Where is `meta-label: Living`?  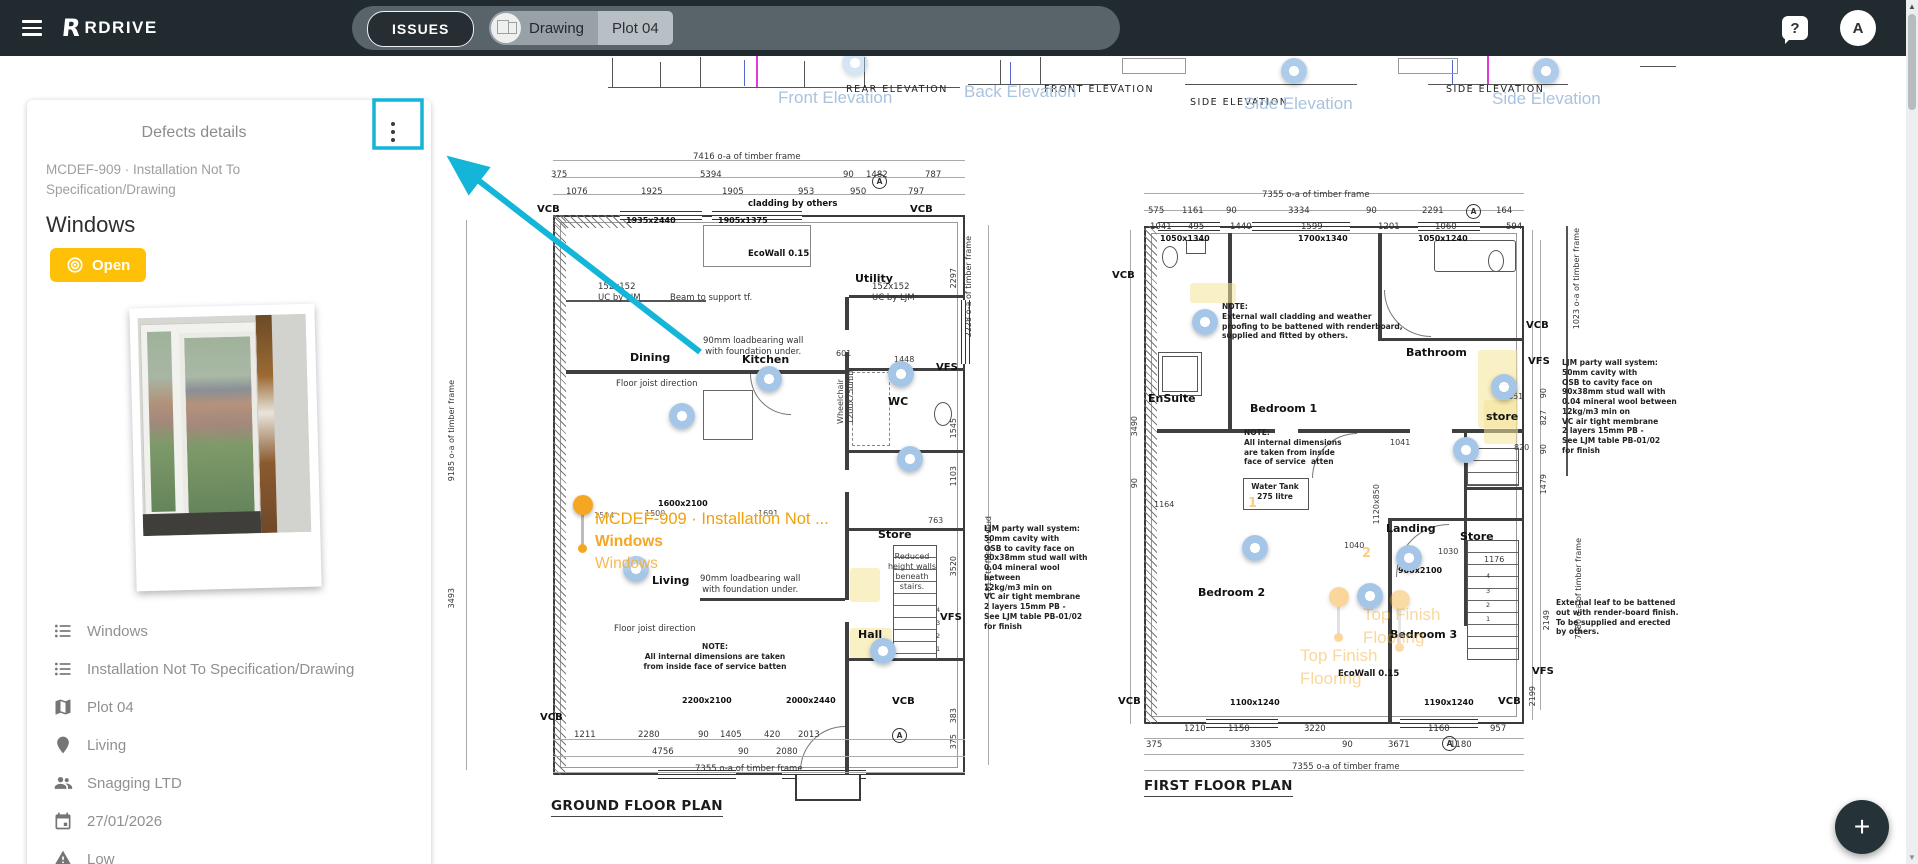
meta-label: Living is located at coordinates (107, 745).